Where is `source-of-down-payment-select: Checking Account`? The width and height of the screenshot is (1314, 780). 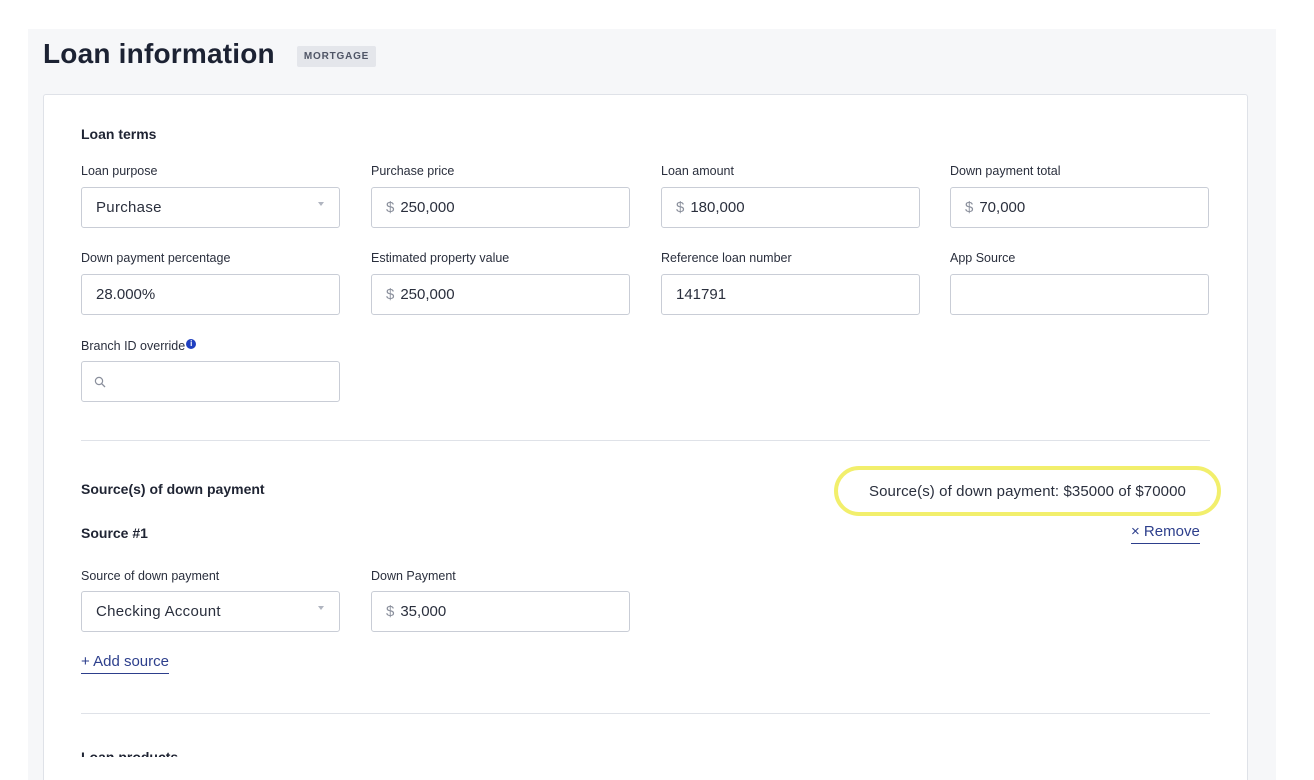
source-of-down-payment-select: Checking Account is located at coordinates (210, 611).